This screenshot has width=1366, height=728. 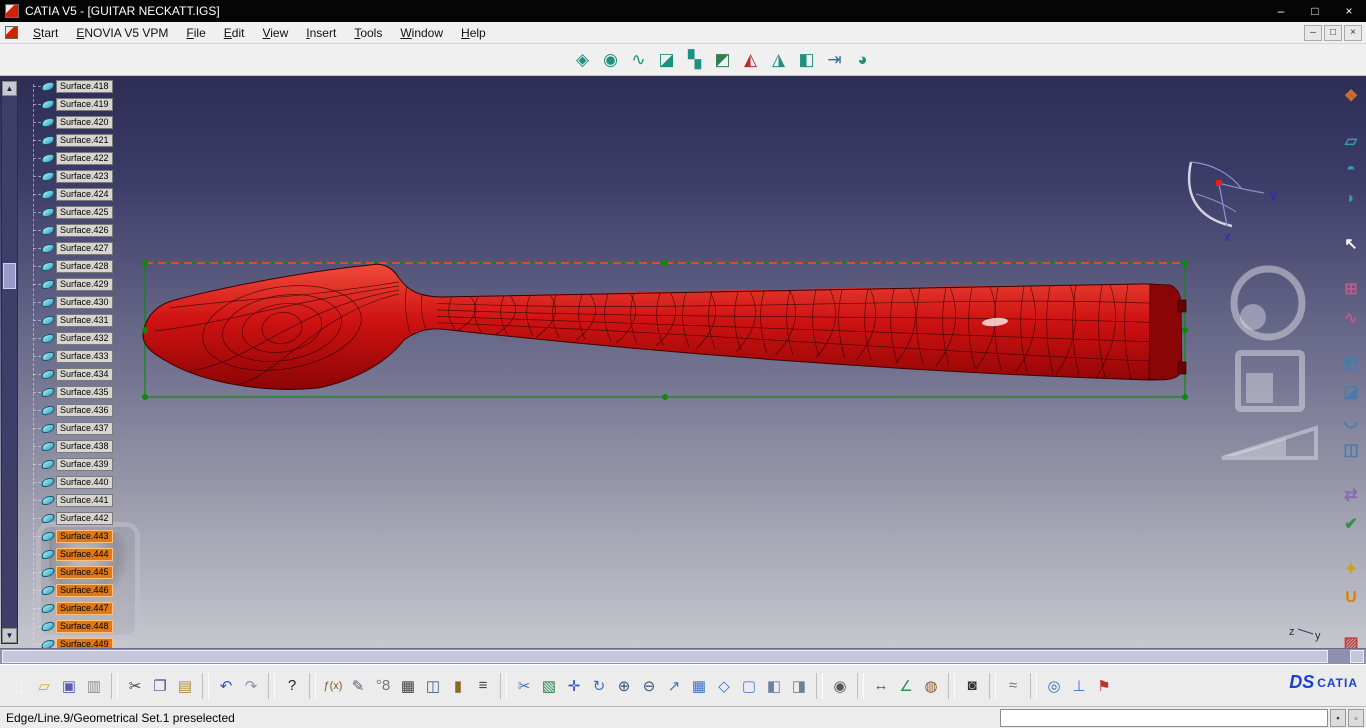 I want to click on scroll-down-button: ▼, so click(x=9, y=635).